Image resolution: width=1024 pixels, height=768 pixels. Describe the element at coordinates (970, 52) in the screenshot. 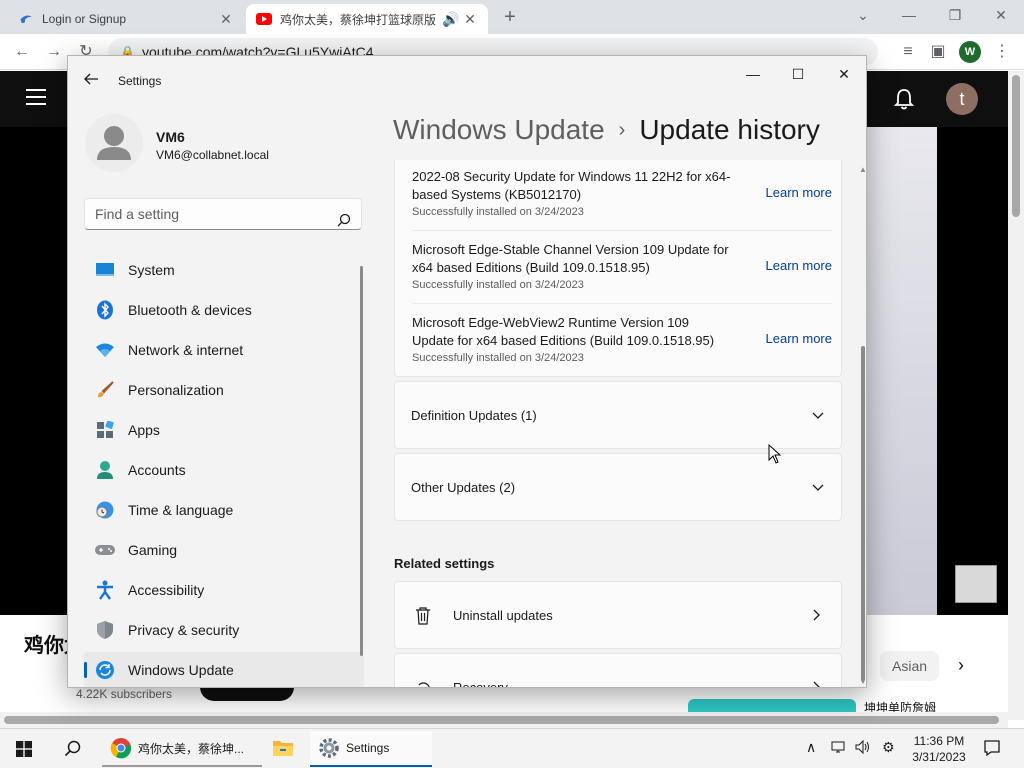

I see `profile-avatar: W` at that location.